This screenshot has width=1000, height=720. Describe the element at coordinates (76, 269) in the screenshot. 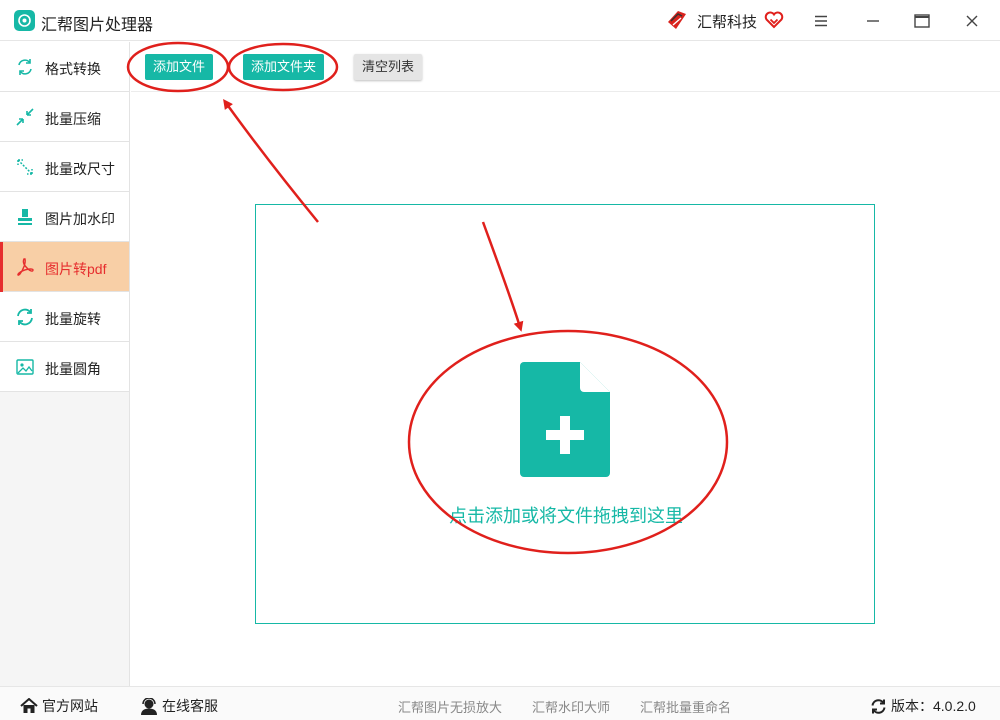

I see `sidebar-item-label: 图片转pdf` at that location.